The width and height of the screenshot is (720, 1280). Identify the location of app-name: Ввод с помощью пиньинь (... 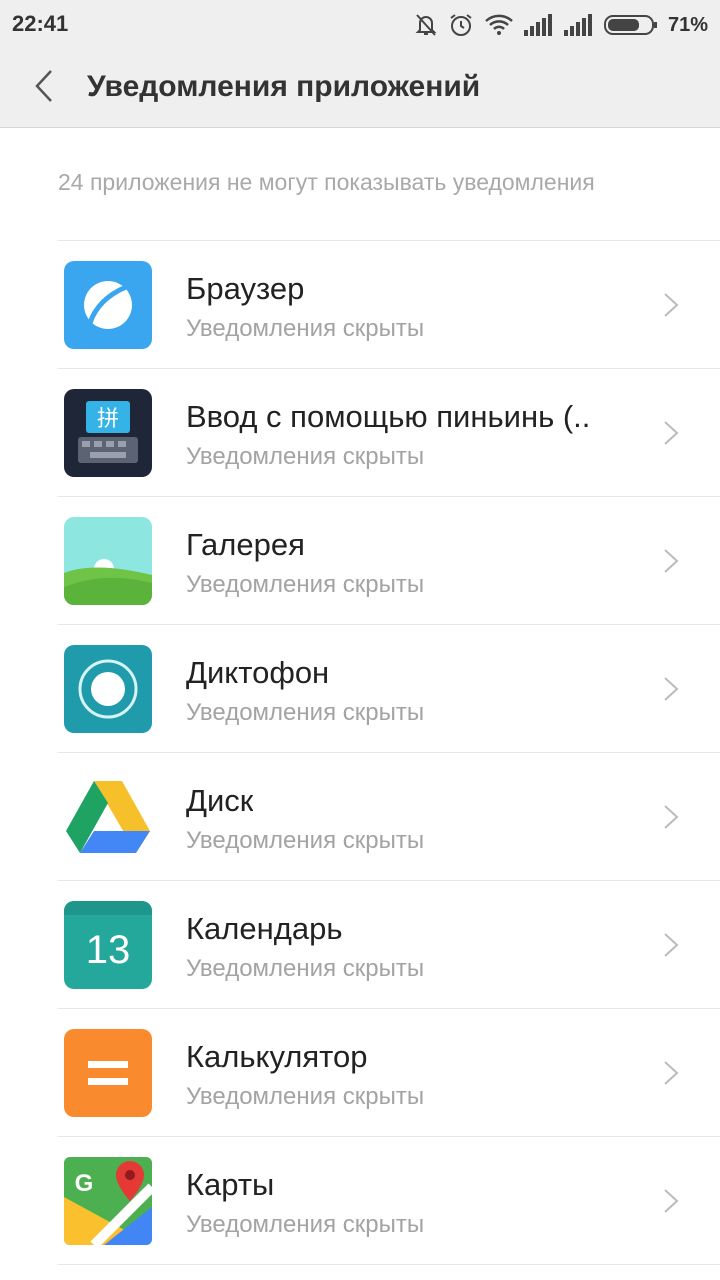
(388, 416).